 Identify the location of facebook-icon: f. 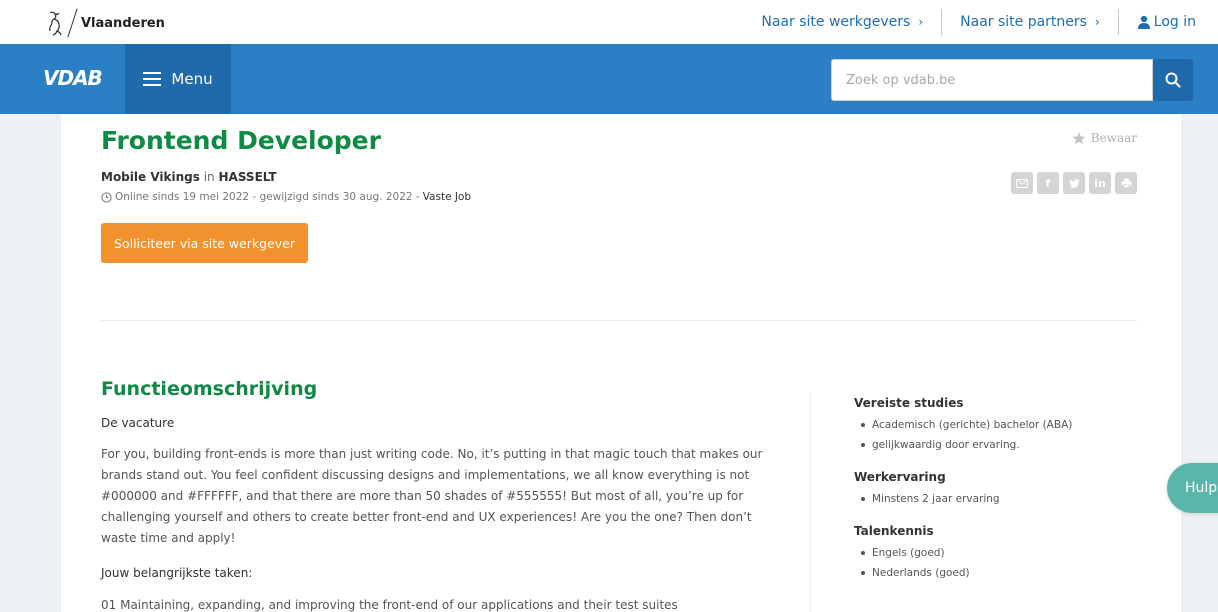
(1048, 183).